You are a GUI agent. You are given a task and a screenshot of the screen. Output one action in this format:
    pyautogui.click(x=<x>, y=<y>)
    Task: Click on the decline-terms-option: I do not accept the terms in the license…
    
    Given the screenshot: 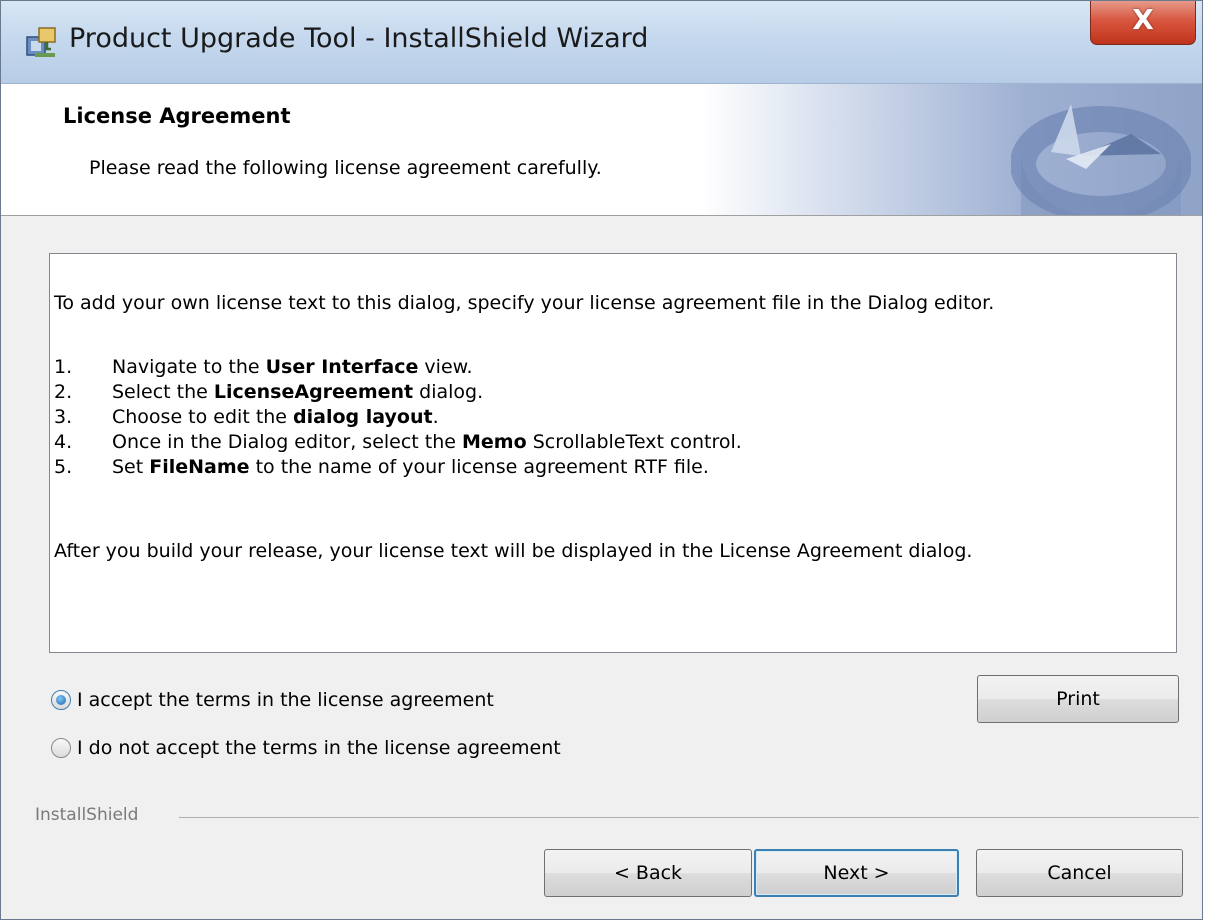 What is the action you would take?
    pyautogui.click(x=306, y=748)
    